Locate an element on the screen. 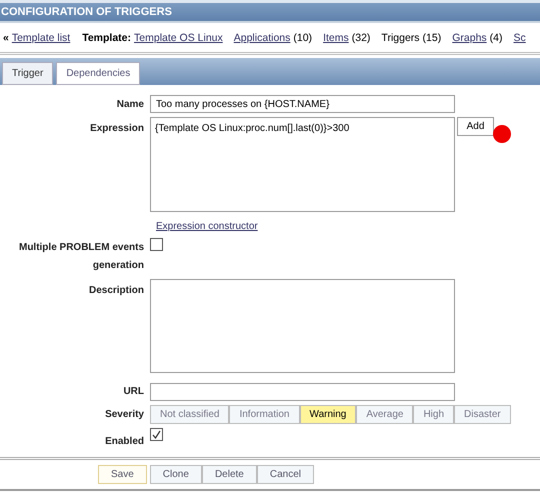 The image size is (540, 492). nav-link: Sc is located at coordinates (520, 38).